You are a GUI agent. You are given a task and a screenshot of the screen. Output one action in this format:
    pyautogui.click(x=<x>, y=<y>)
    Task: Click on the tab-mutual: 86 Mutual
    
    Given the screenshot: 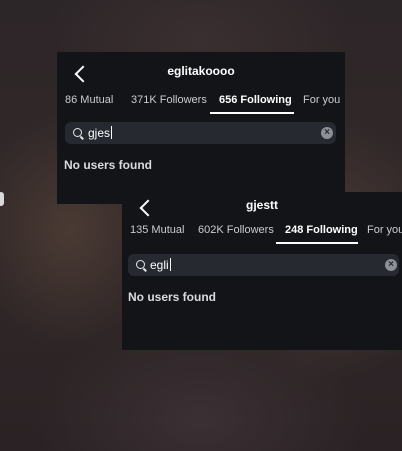 What is the action you would take?
    pyautogui.click(x=89, y=100)
    